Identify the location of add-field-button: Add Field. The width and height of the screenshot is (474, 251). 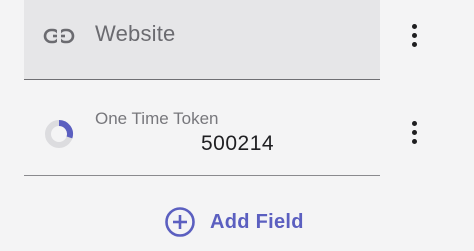
(234, 222).